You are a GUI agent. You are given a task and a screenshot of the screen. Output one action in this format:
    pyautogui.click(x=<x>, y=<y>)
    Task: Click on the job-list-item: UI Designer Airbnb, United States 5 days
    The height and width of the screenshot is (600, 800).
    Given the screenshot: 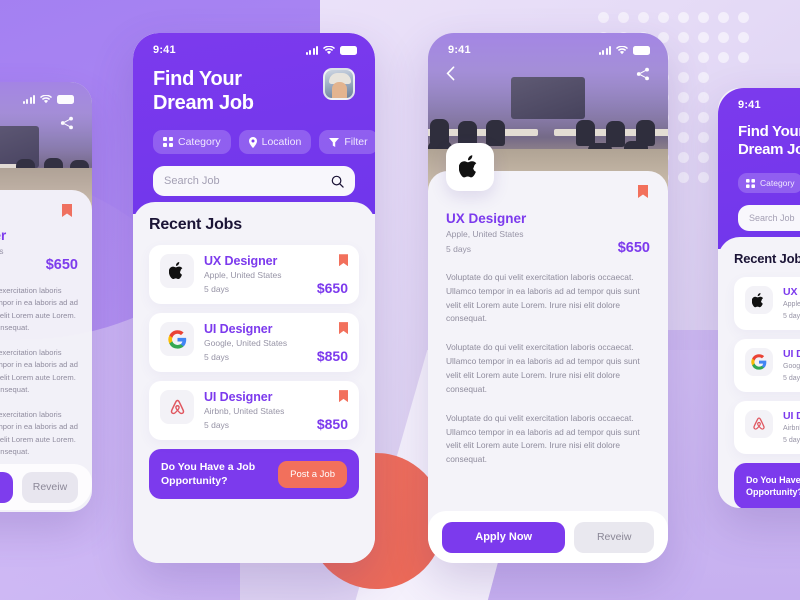 What is the action you would take?
    pyautogui.click(x=767, y=427)
    